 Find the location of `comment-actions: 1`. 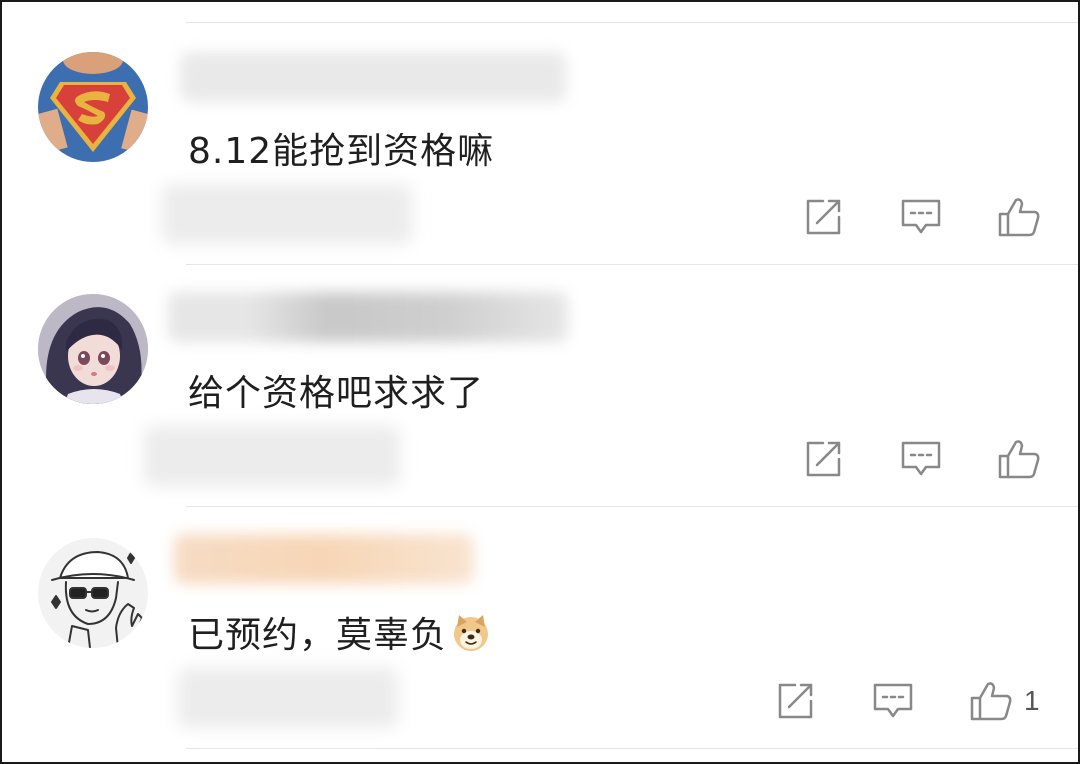

comment-actions: 1 is located at coordinates (905, 701).